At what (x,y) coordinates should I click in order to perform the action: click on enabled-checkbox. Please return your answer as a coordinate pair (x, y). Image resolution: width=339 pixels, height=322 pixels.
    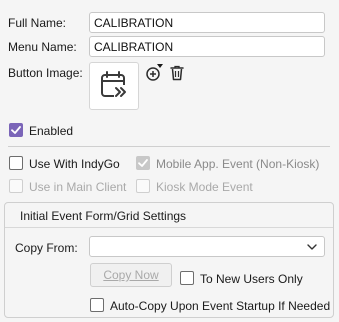
    Looking at the image, I should click on (16, 130).